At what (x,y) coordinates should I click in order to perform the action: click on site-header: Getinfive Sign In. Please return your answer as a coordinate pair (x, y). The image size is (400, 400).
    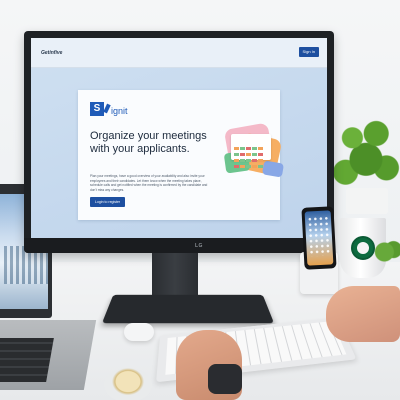
    Looking at the image, I should click on (179, 53).